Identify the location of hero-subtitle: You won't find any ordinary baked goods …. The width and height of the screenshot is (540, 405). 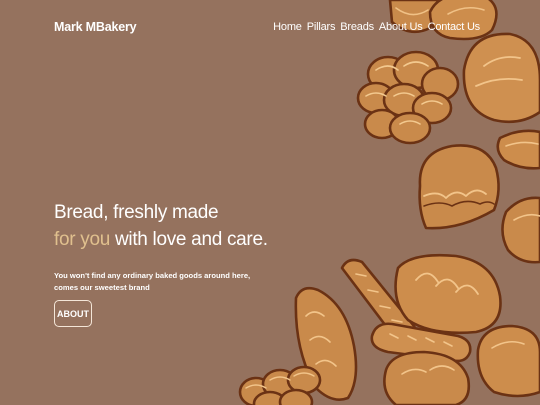
(154, 282).